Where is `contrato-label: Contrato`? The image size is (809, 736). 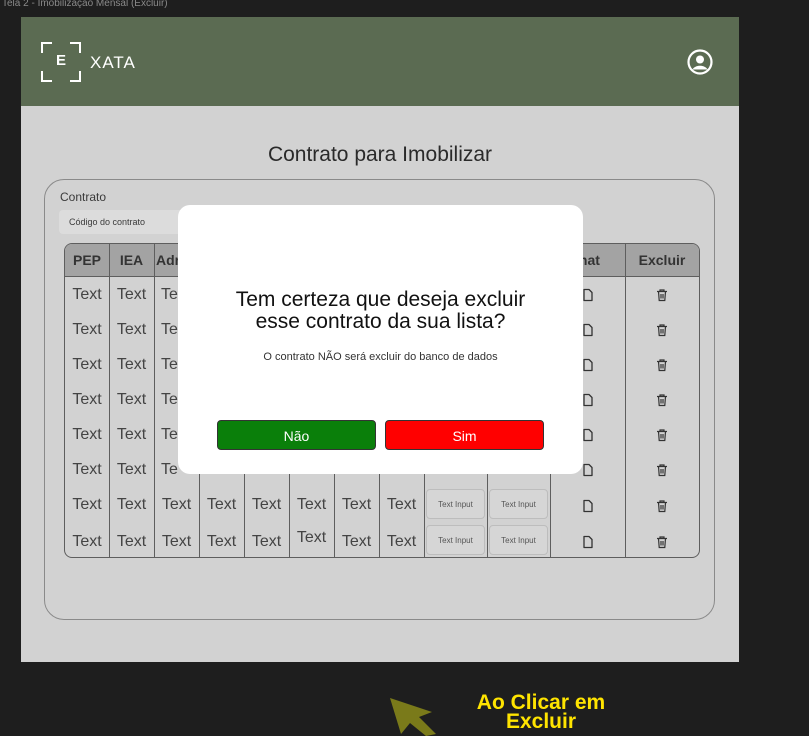 contrato-label: Contrato is located at coordinates (83, 197).